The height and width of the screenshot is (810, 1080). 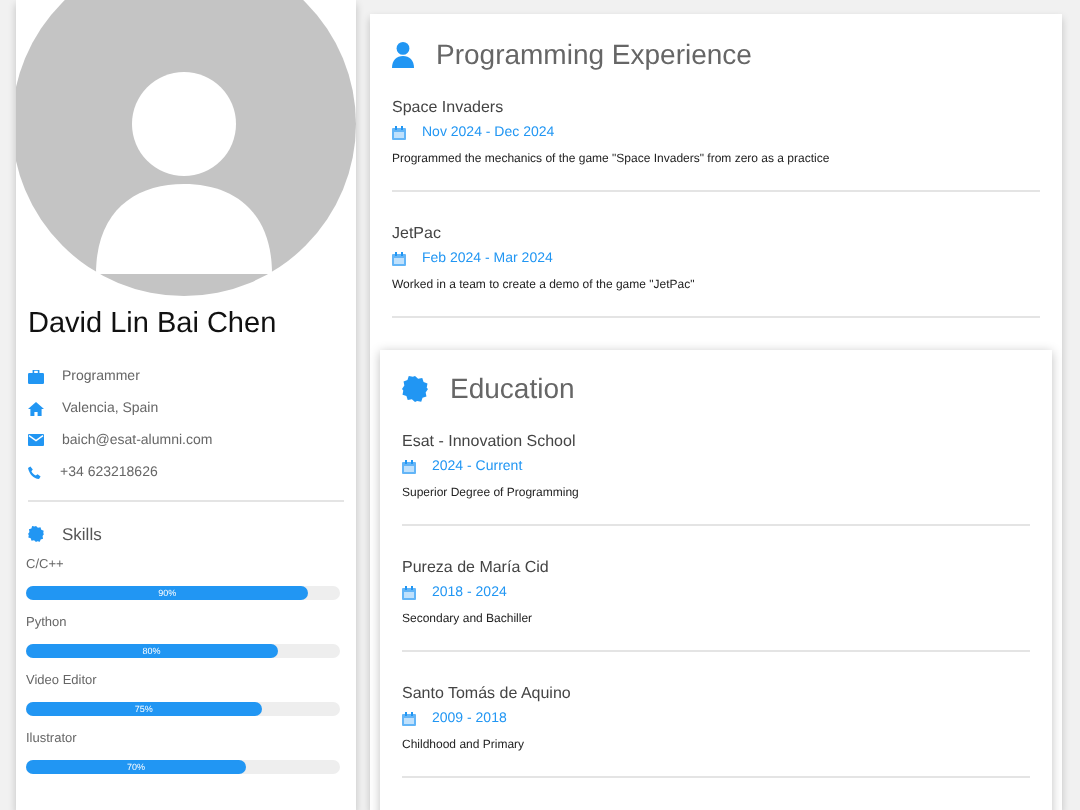 I want to click on person-icon, so click(x=403, y=54).